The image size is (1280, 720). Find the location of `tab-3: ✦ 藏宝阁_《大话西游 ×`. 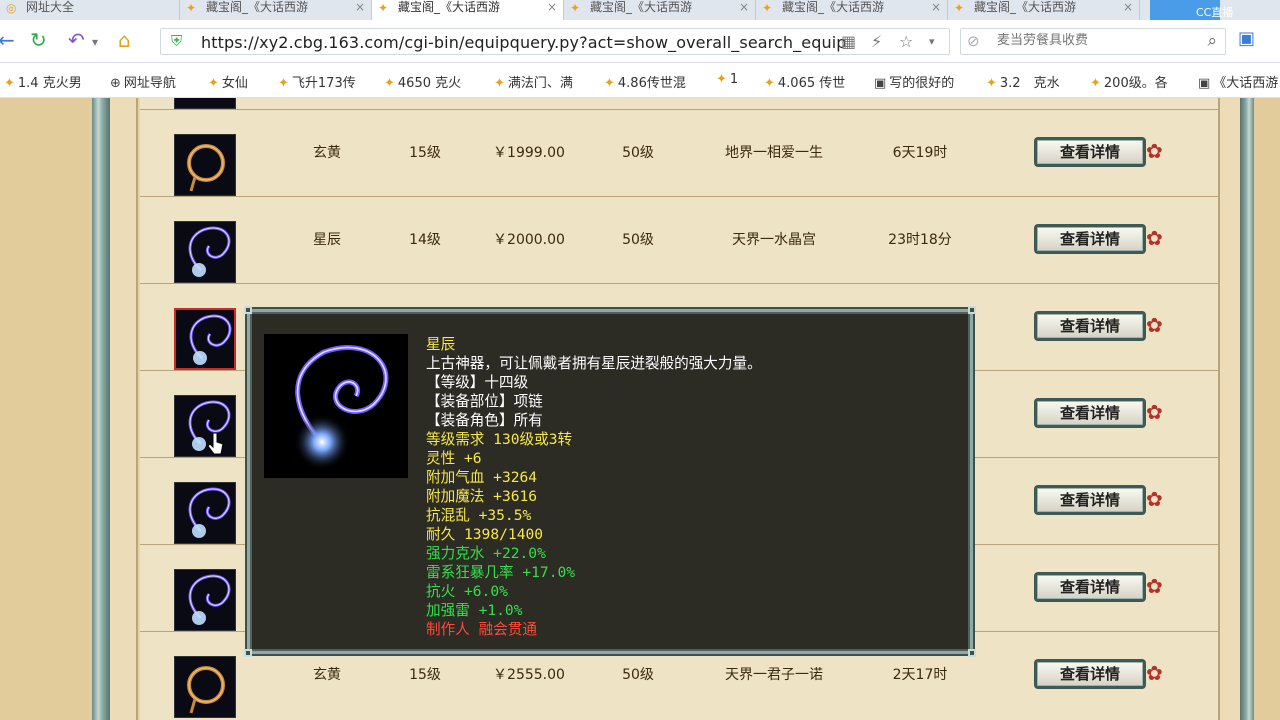

tab-3: ✦ 藏宝阁_《大话西游 × is located at coordinates (660, 10).